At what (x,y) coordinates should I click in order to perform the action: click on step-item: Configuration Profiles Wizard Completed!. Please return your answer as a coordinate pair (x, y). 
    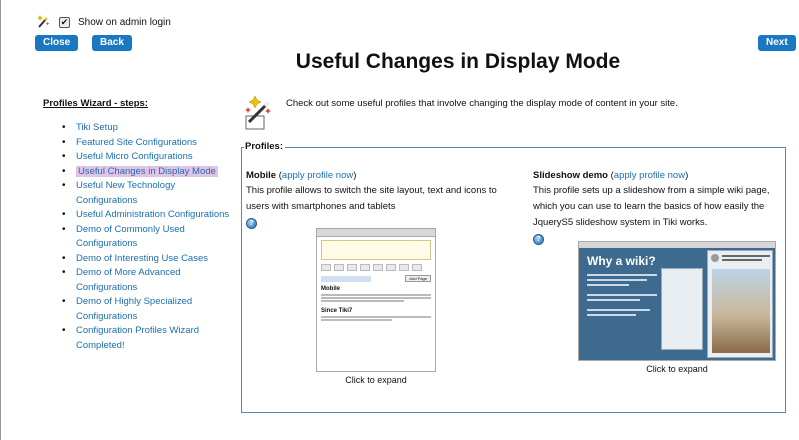
    Looking at the image, I should click on (145, 338).